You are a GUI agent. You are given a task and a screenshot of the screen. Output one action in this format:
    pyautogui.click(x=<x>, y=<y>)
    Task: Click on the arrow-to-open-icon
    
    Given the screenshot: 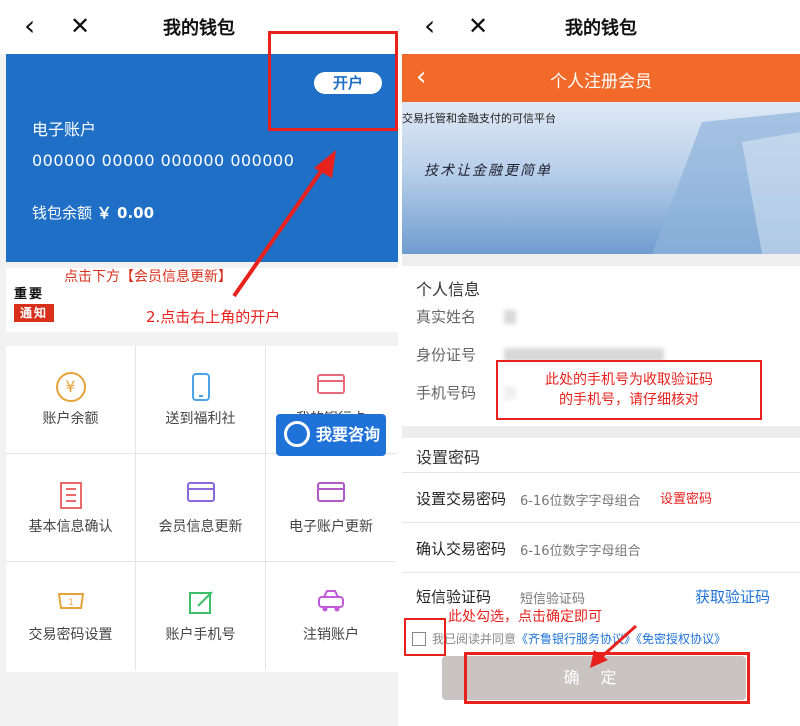 What is the action you would take?
    pyautogui.click(x=284, y=224)
    